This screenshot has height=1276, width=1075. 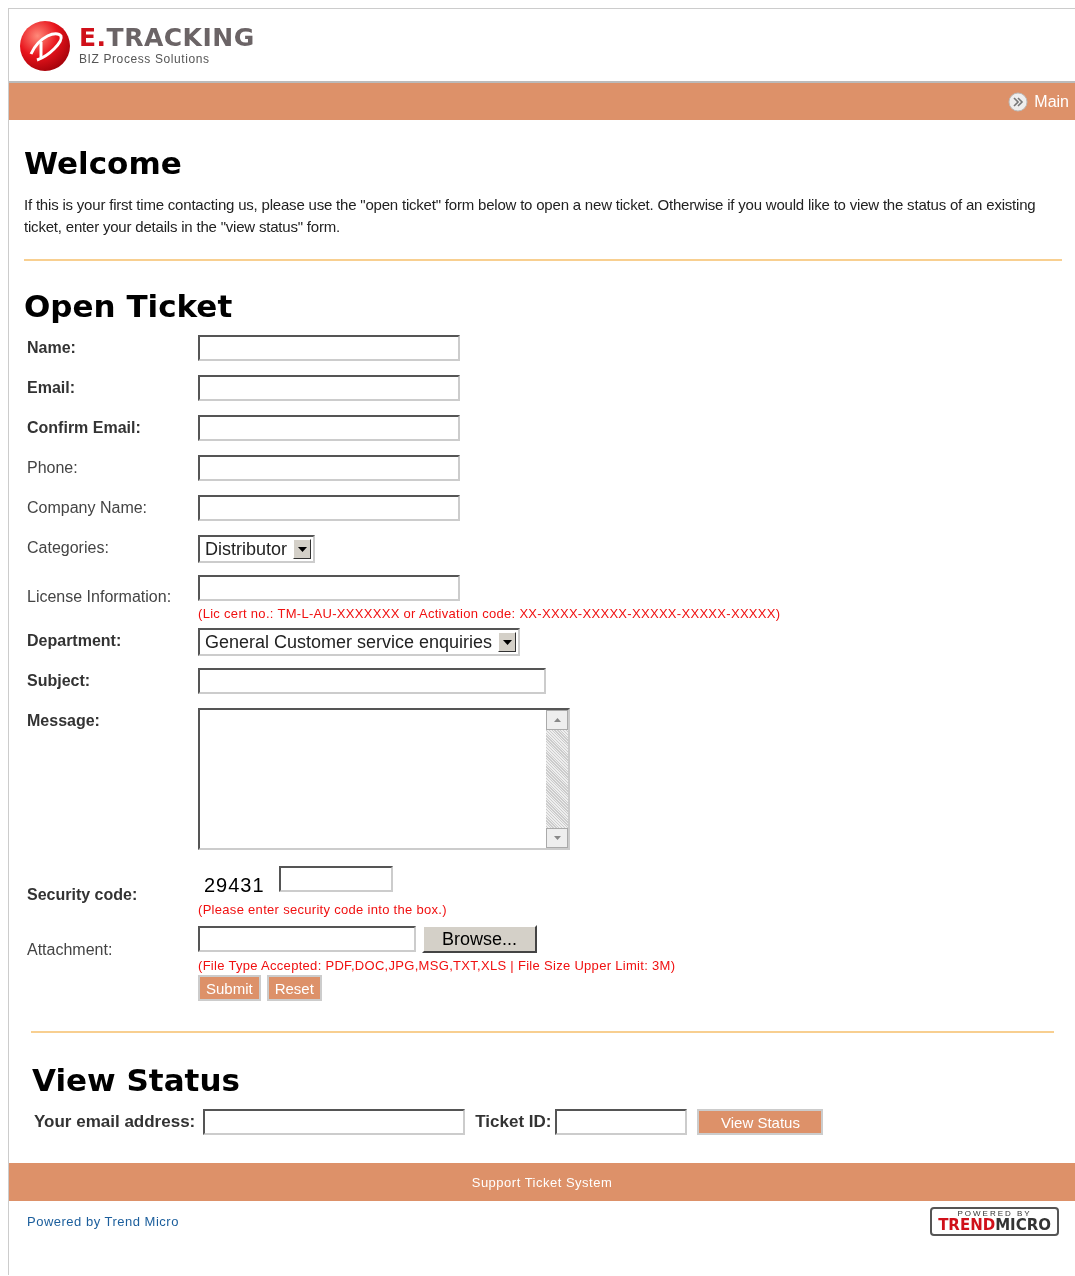 What do you see at coordinates (70, 950) in the screenshot?
I see `field-label: Attachment:` at bounding box center [70, 950].